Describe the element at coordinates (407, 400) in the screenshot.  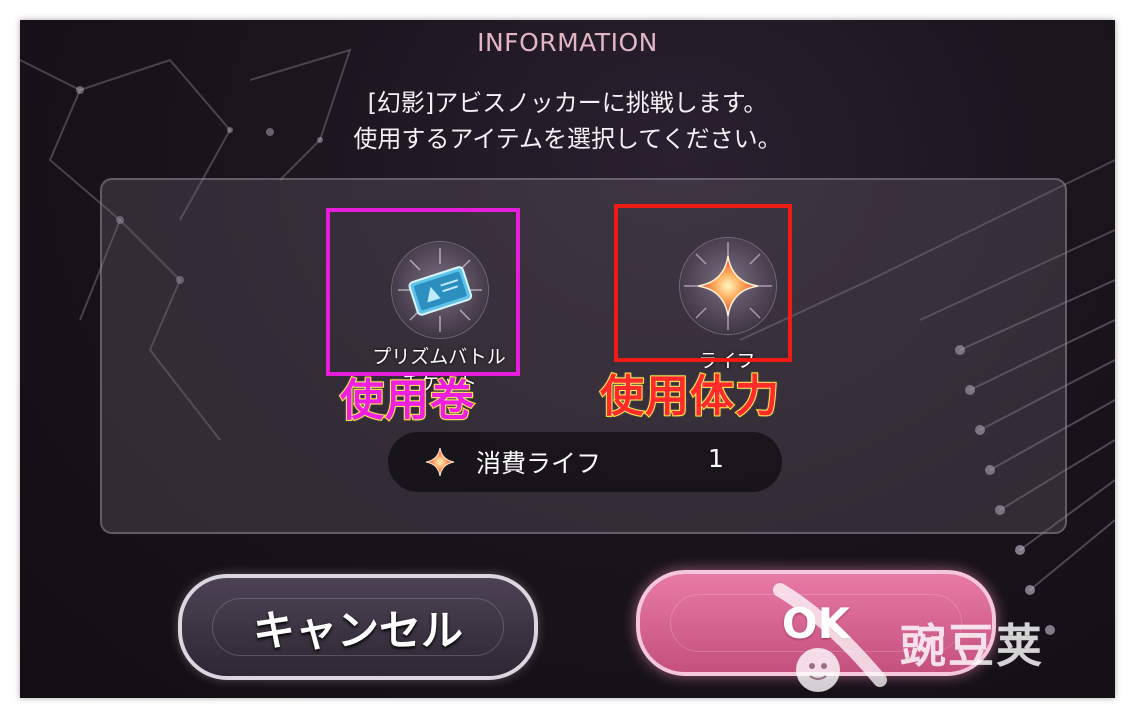
I see `annotation-use-ticket: 使用卷` at that location.